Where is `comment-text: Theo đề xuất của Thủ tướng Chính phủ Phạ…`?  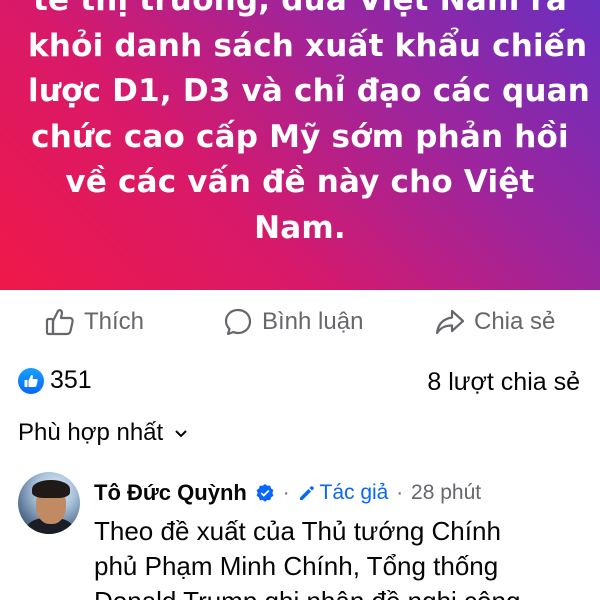 comment-text: Theo đề xuất của Thủ tướng Chính phủ Phạ… is located at coordinates (344, 557).